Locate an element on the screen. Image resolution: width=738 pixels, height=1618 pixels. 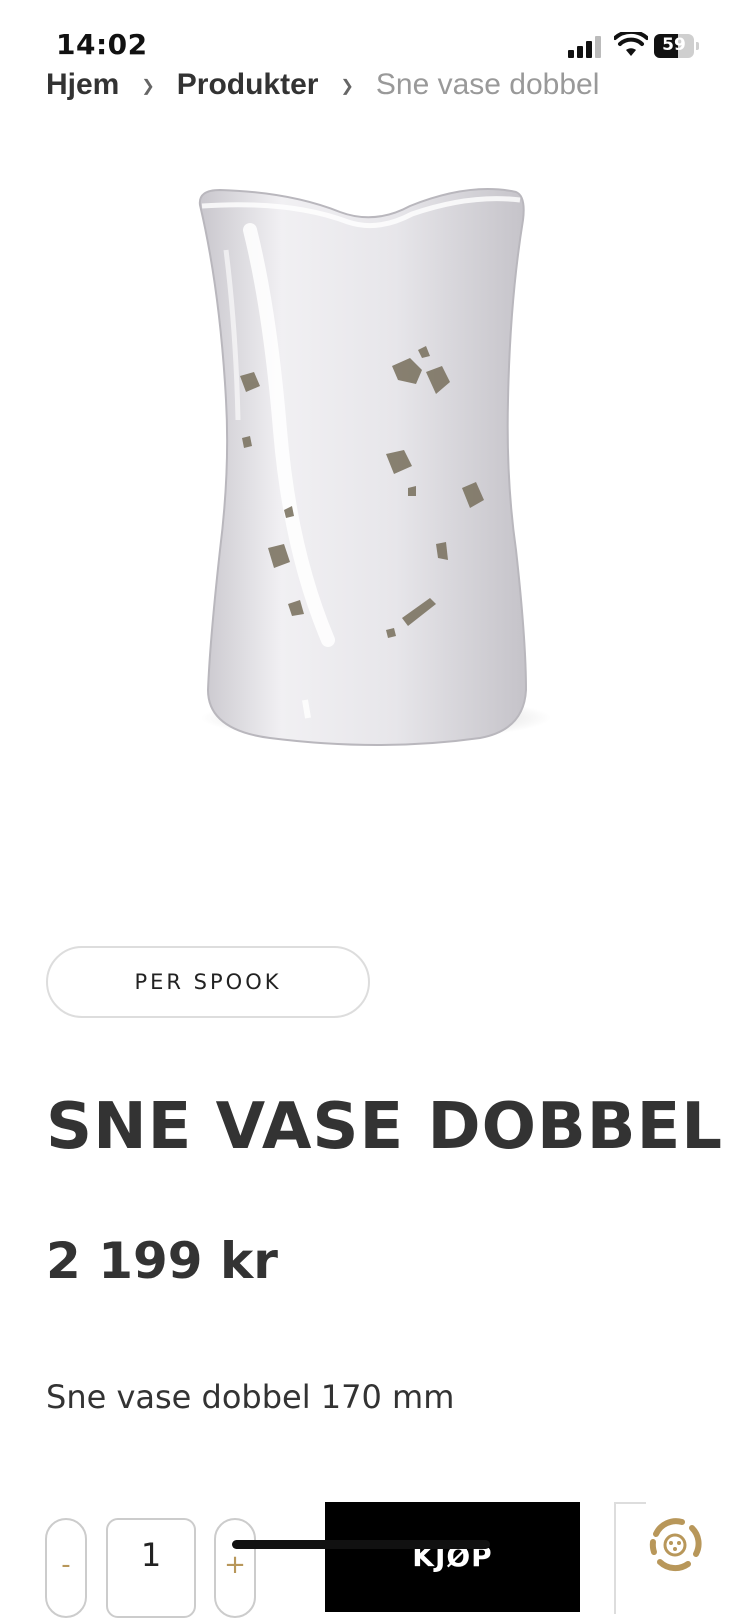
breadcrumb-current: Sne vase dobbel is located at coordinates (487, 84).